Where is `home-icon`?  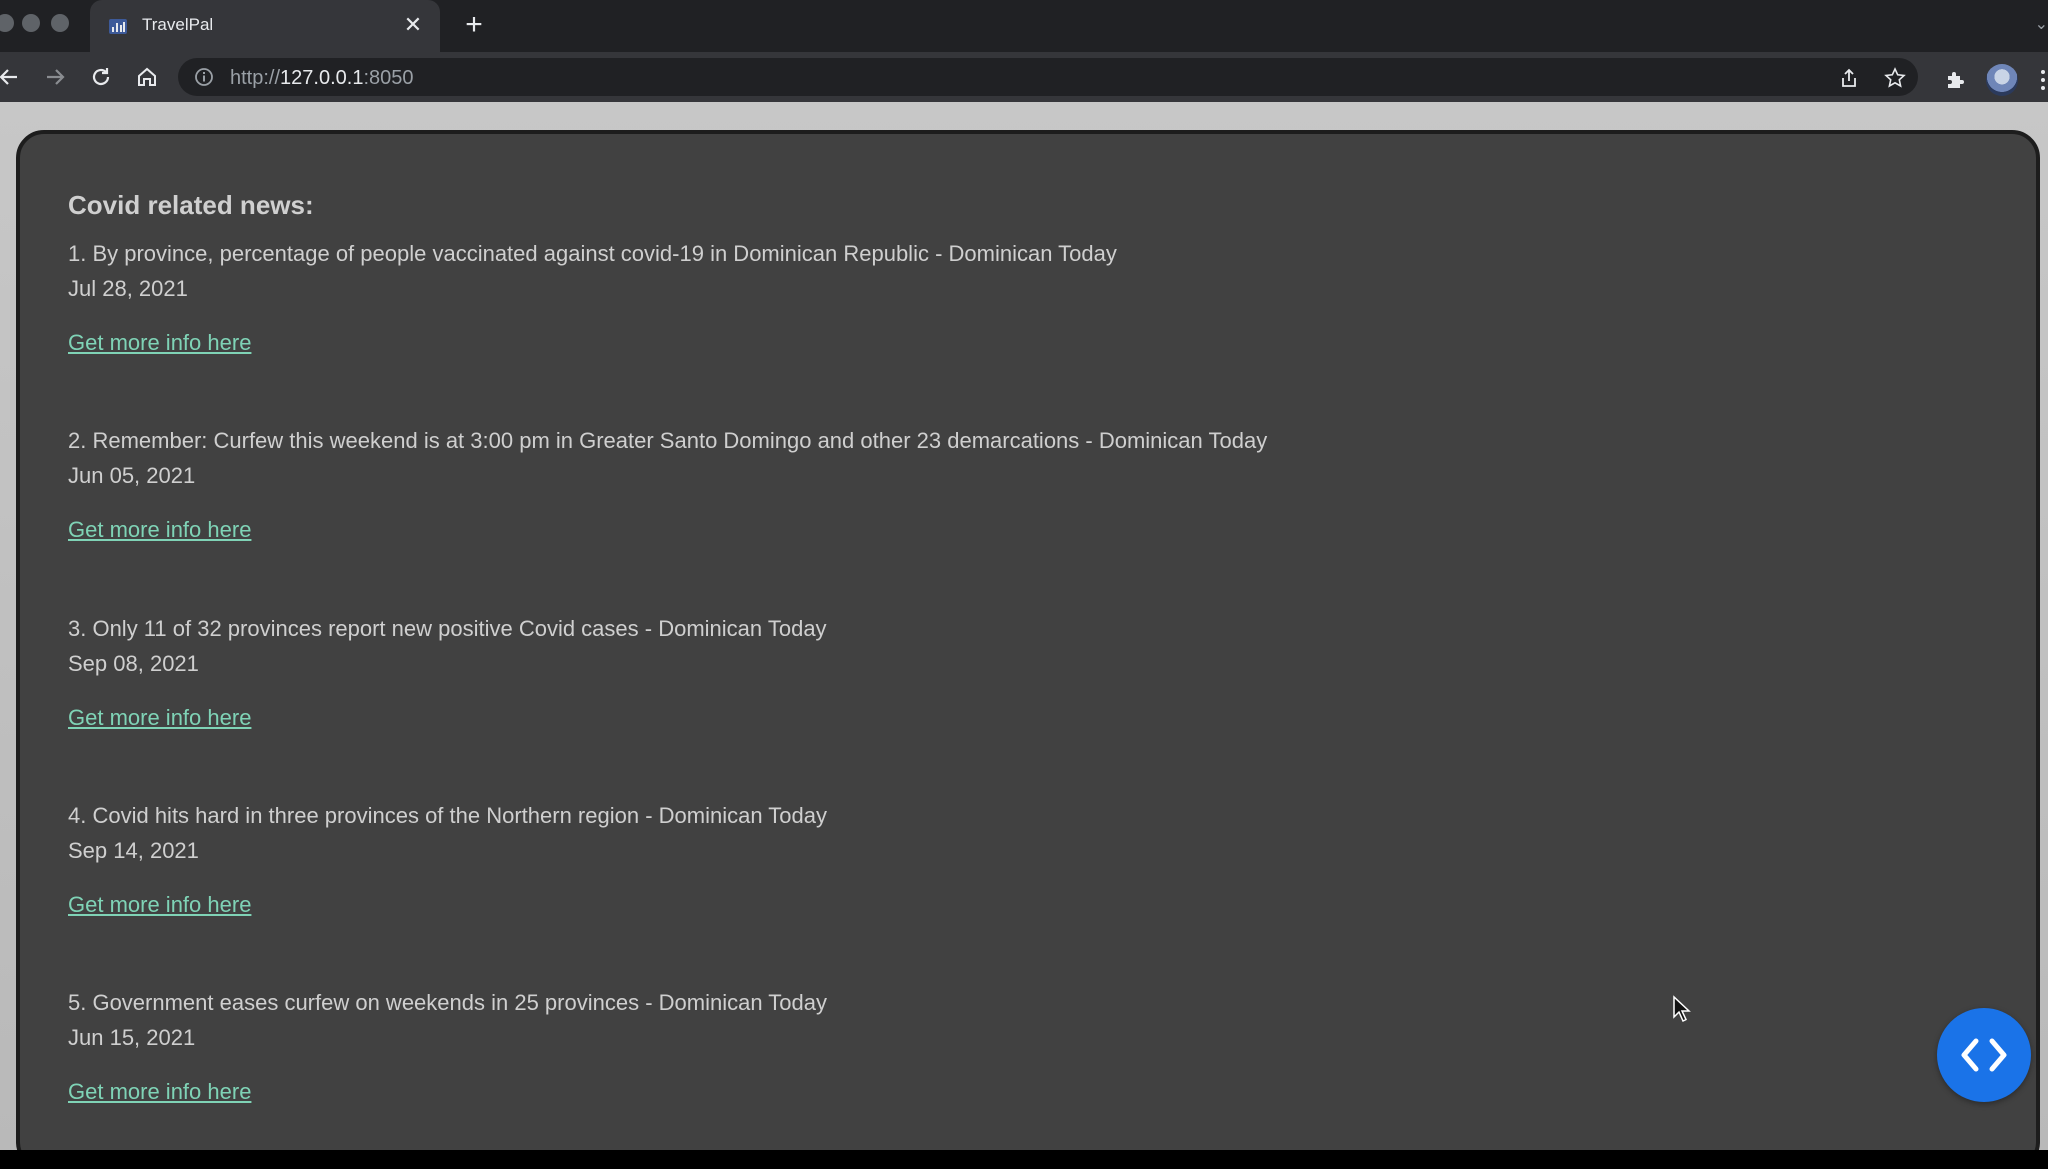 home-icon is located at coordinates (147, 77).